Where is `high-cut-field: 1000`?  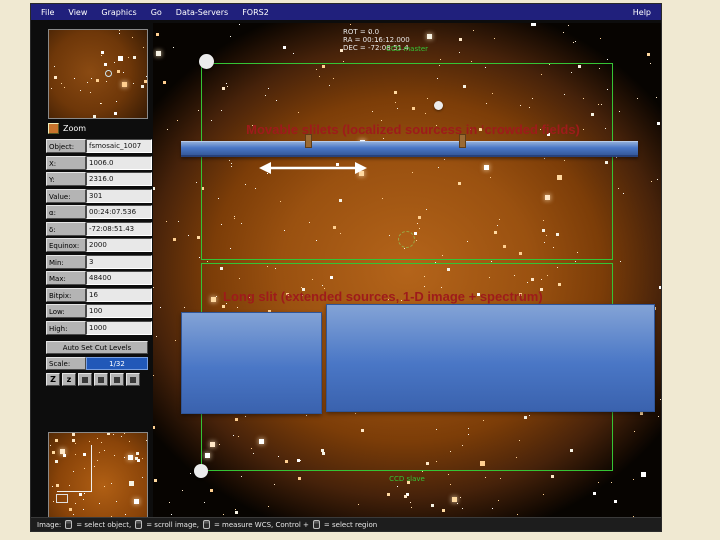
high-cut-field: 1000 is located at coordinates (119, 327).